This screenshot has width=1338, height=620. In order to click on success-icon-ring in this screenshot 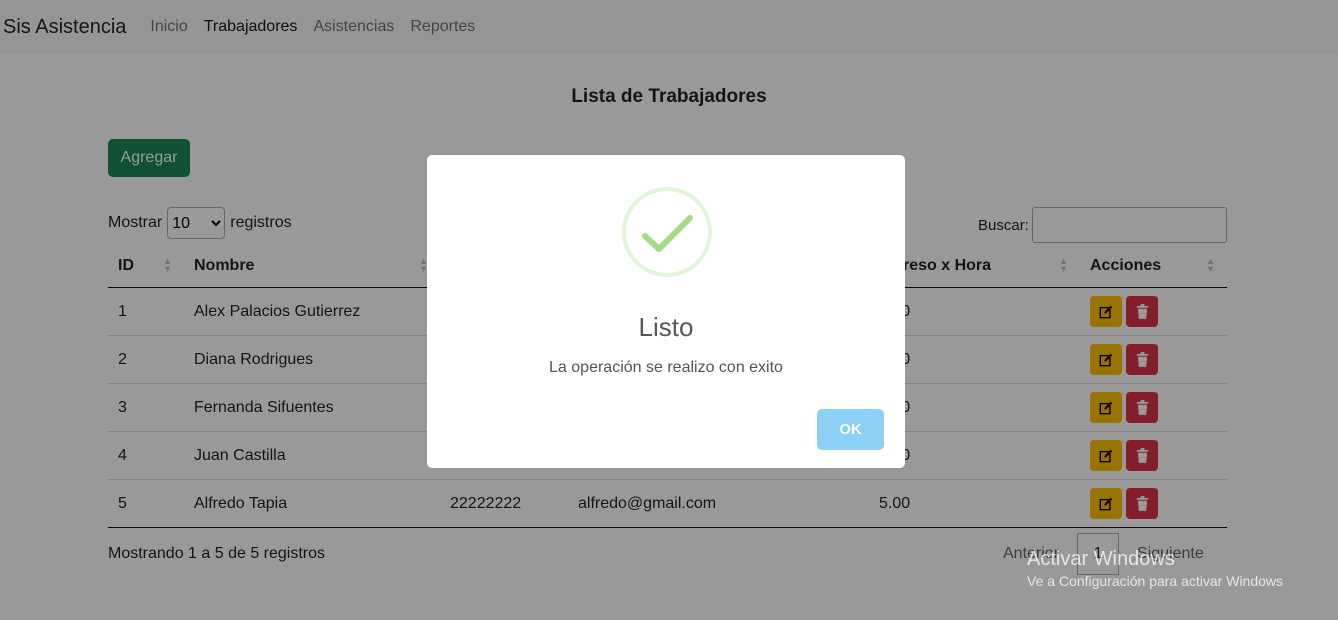, I will do `click(667, 232)`.